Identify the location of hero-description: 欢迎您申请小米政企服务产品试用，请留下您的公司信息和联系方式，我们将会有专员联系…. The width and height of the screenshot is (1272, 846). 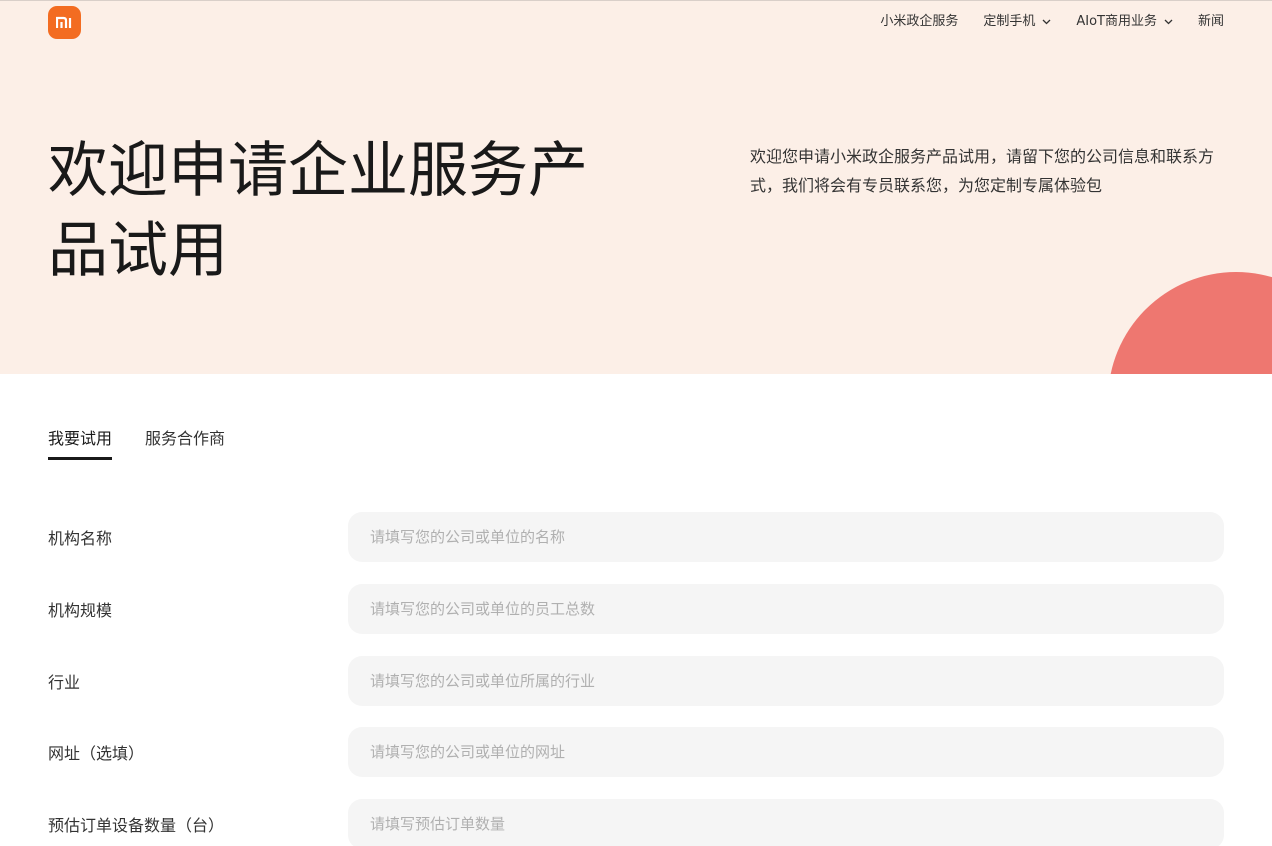
(982, 171).